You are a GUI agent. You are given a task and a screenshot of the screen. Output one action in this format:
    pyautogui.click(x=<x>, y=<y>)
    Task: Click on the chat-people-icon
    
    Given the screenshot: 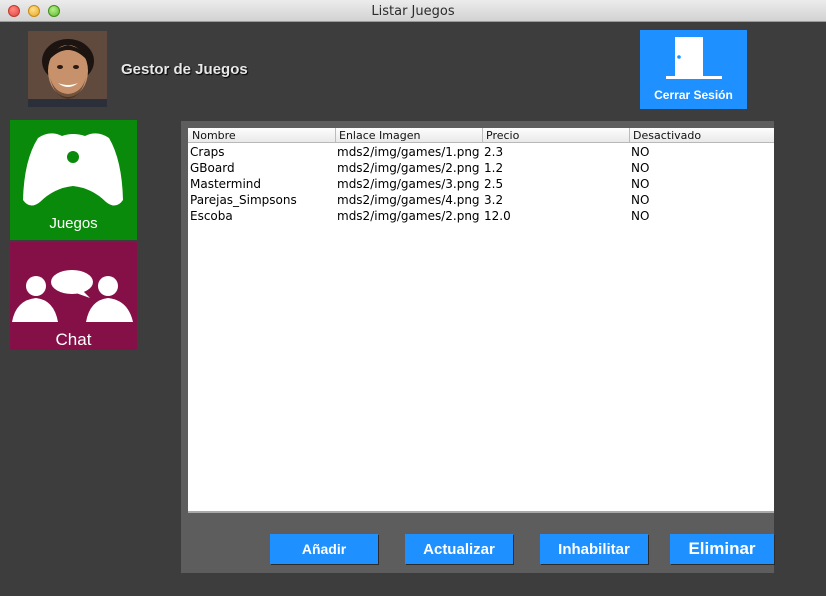 What is the action you would take?
    pyautogui.click(x=72, y=296)
    